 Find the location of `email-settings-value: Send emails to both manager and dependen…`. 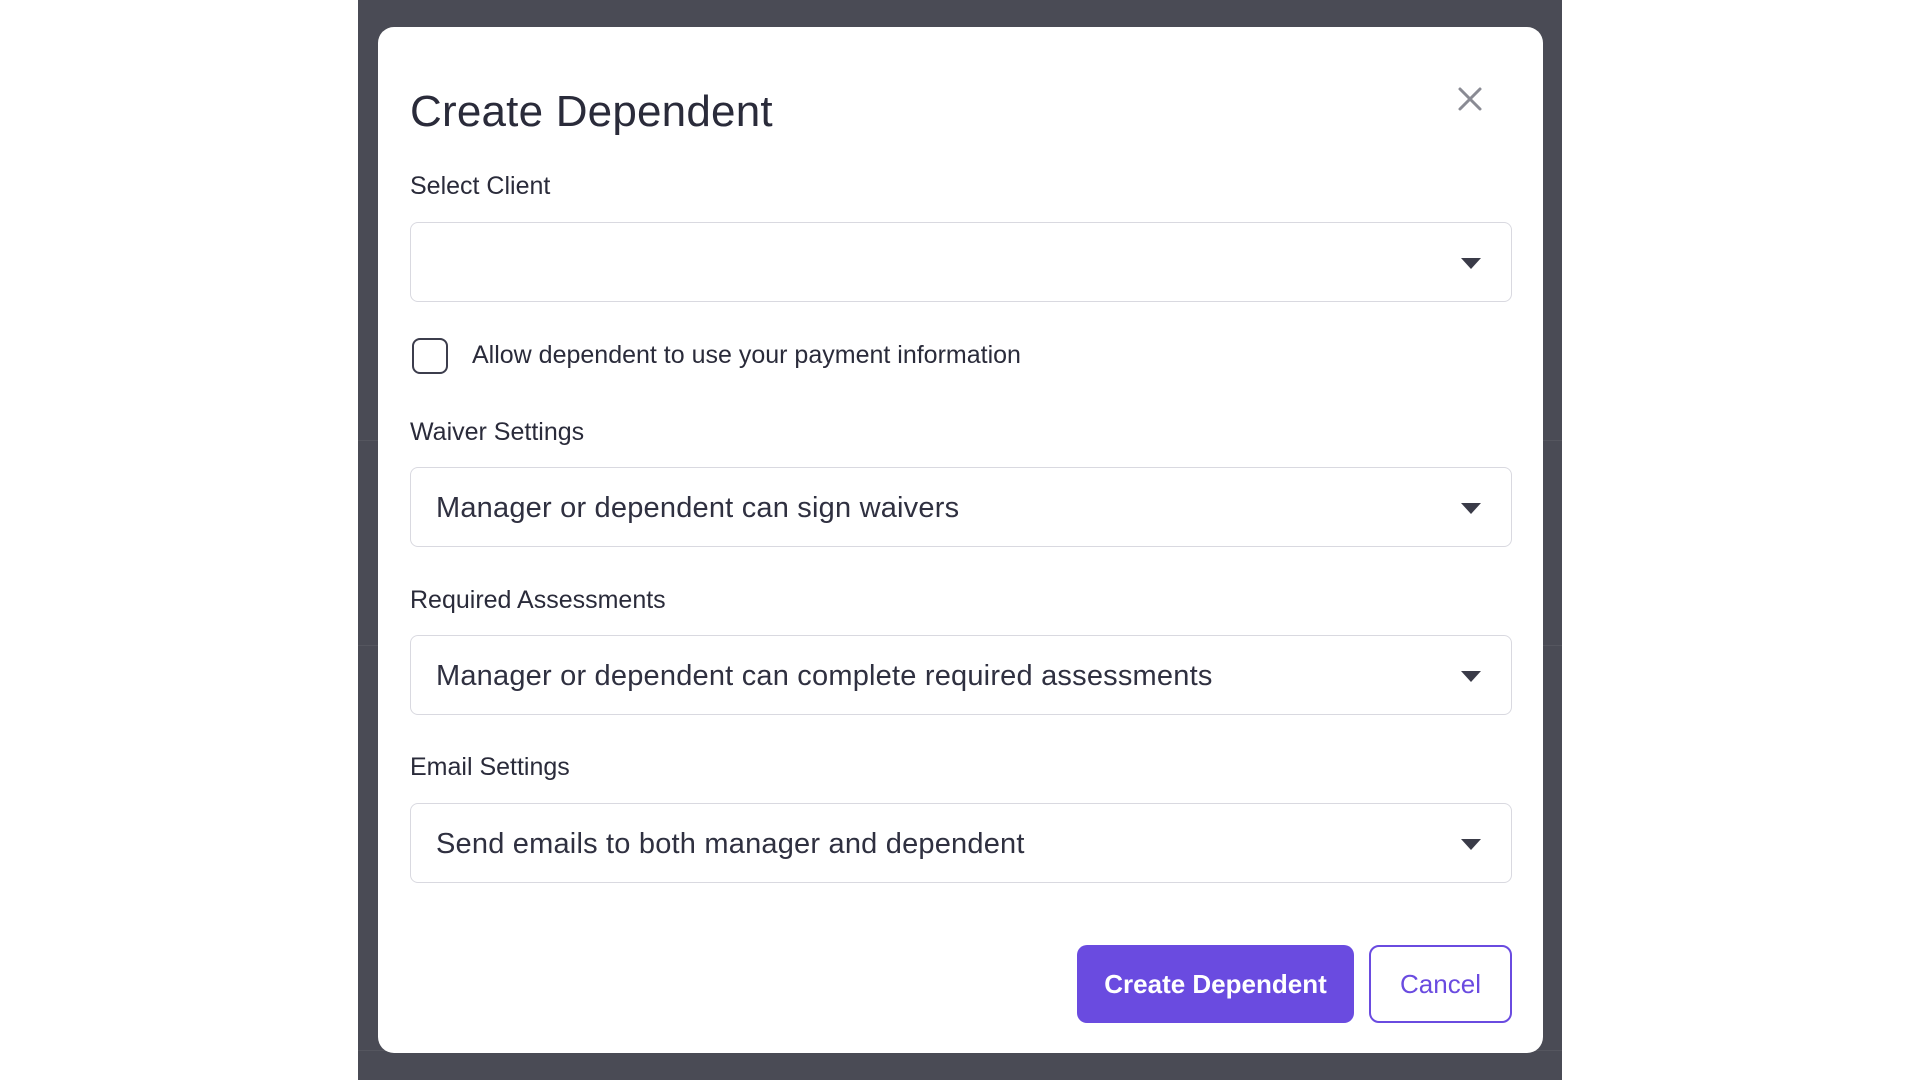

email-settings-value: Send emails to both manager and dependen… is located at coordinates (730, 844).